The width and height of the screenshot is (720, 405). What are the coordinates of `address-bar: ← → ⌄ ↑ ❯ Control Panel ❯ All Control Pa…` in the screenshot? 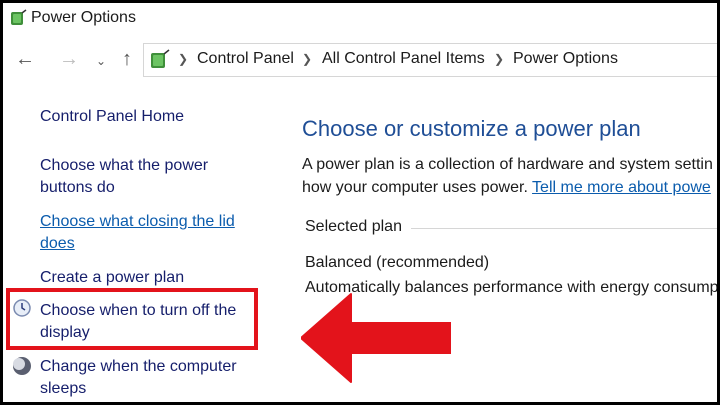 It's located at (360, 59).